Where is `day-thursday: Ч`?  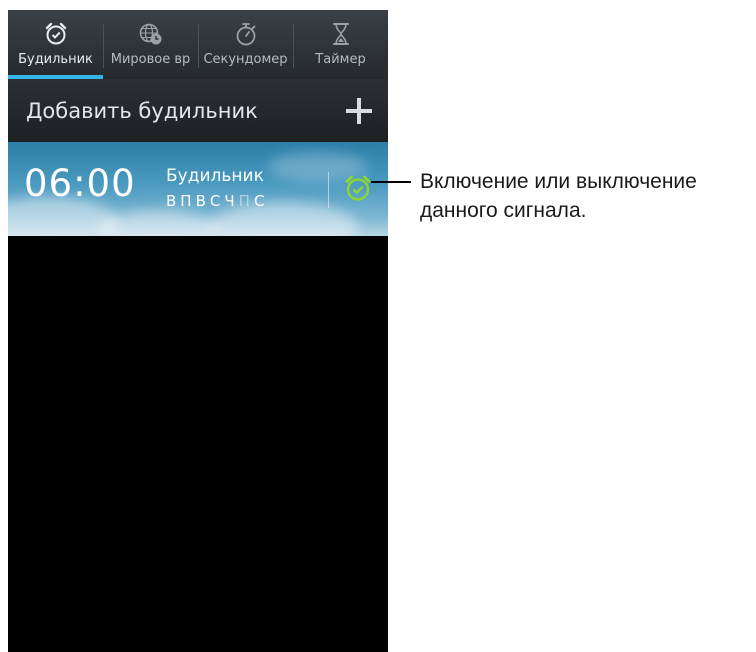 day-thursday: Ч is located at coordinates (231, 201).